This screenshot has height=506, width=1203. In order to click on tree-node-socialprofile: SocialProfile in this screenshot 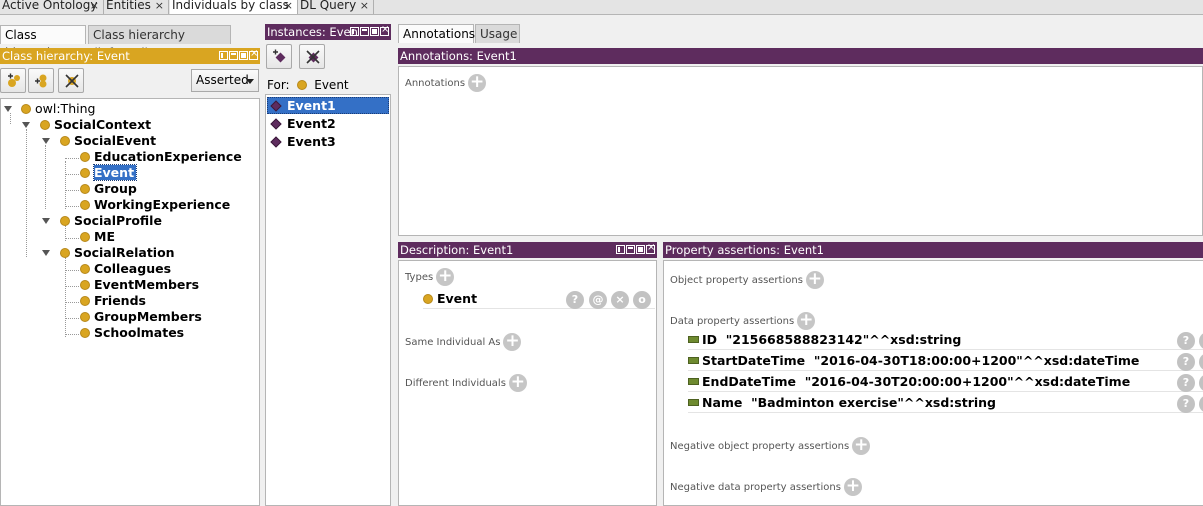, I will do `click(111, 221)`.